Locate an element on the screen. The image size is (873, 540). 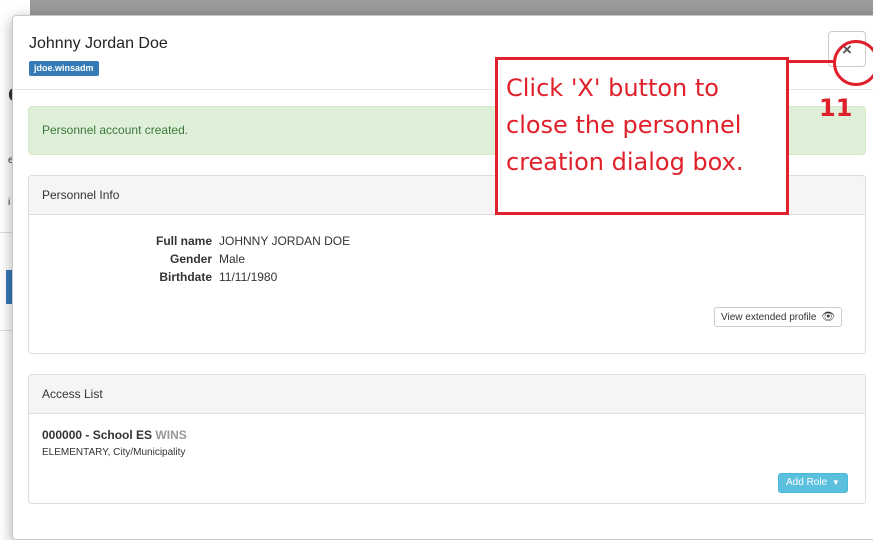
panel-heading: Access List is located at coordinates (447, 394).